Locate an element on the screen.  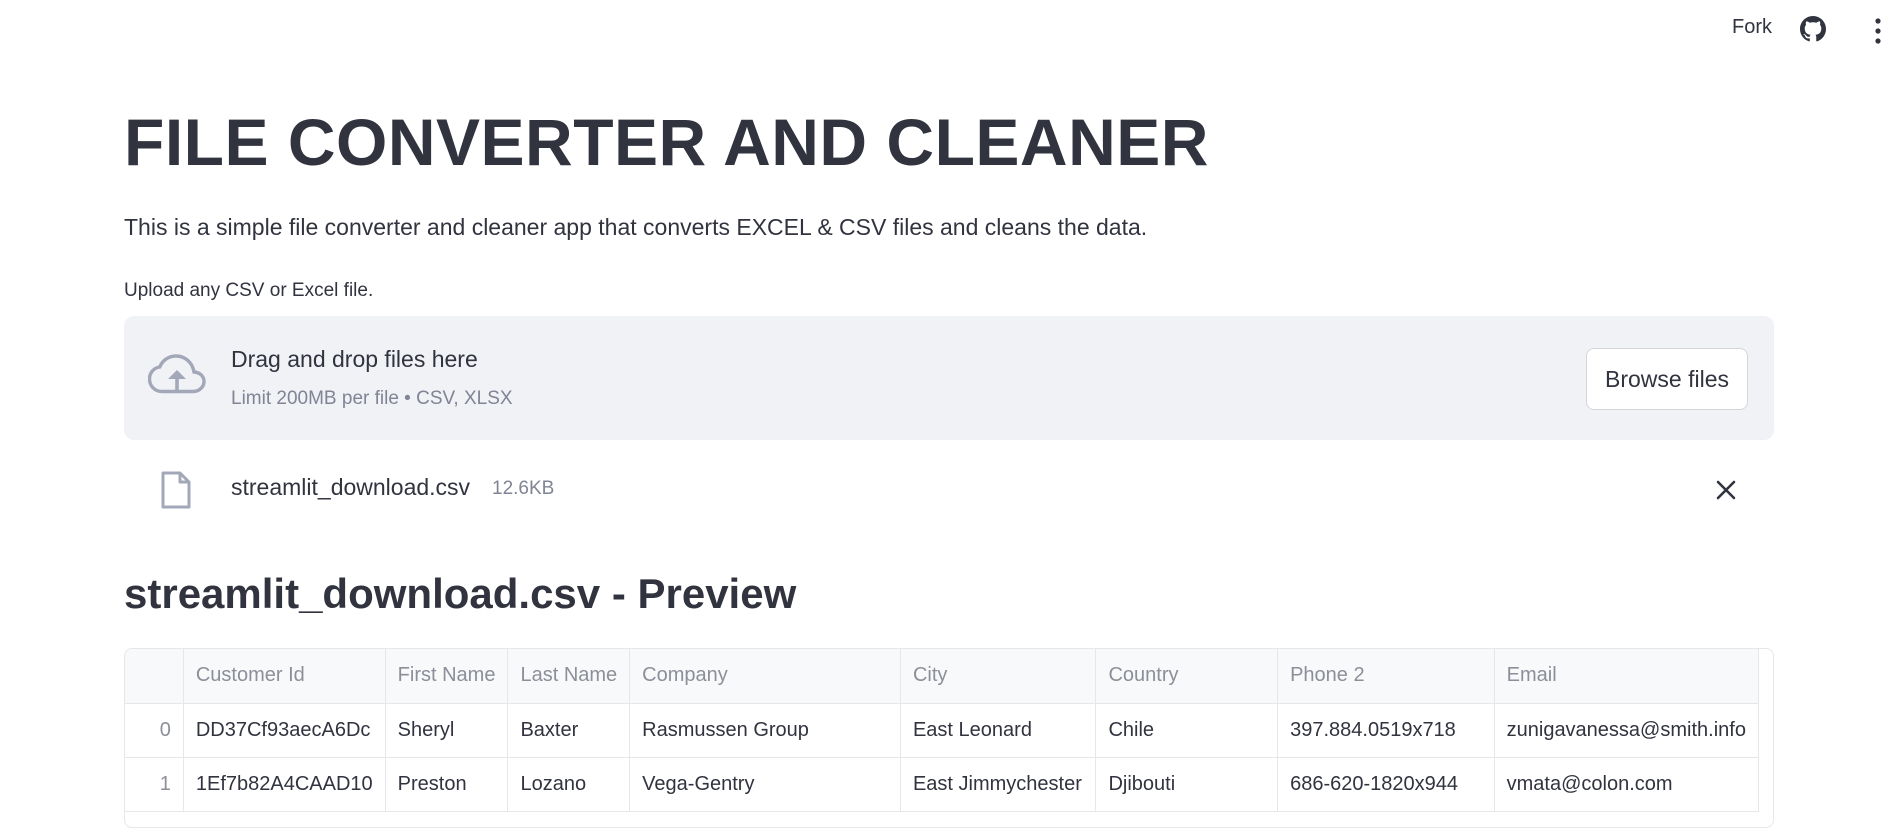
more-vert-icon is located at coordinates (1878, 31).